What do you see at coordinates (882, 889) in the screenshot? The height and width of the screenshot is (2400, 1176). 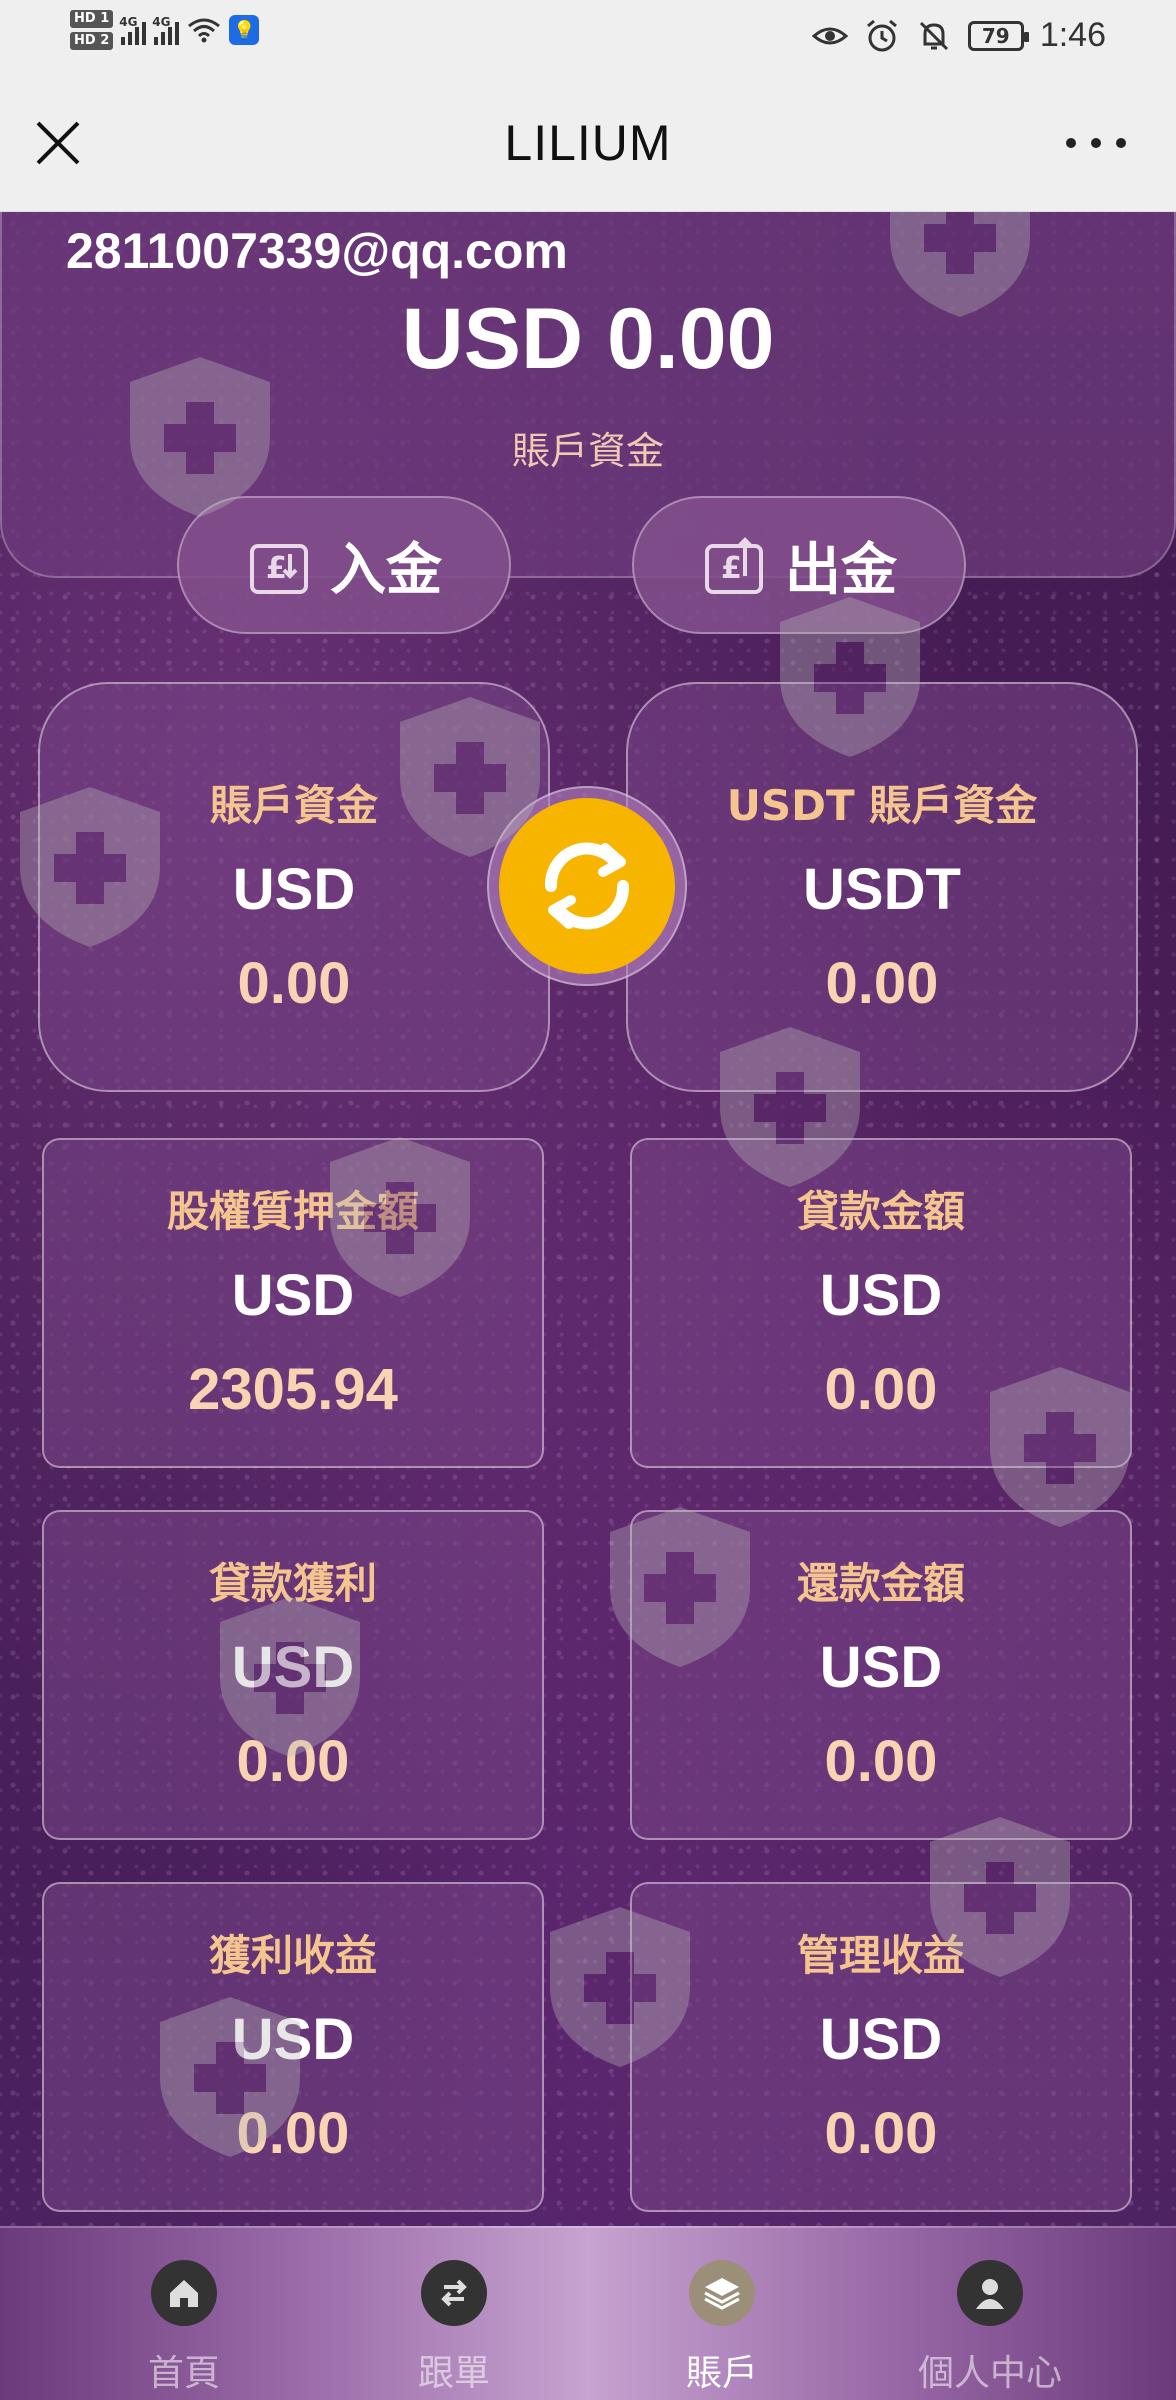 I see `card-currency: USDT` at bounding box center [882, 889].